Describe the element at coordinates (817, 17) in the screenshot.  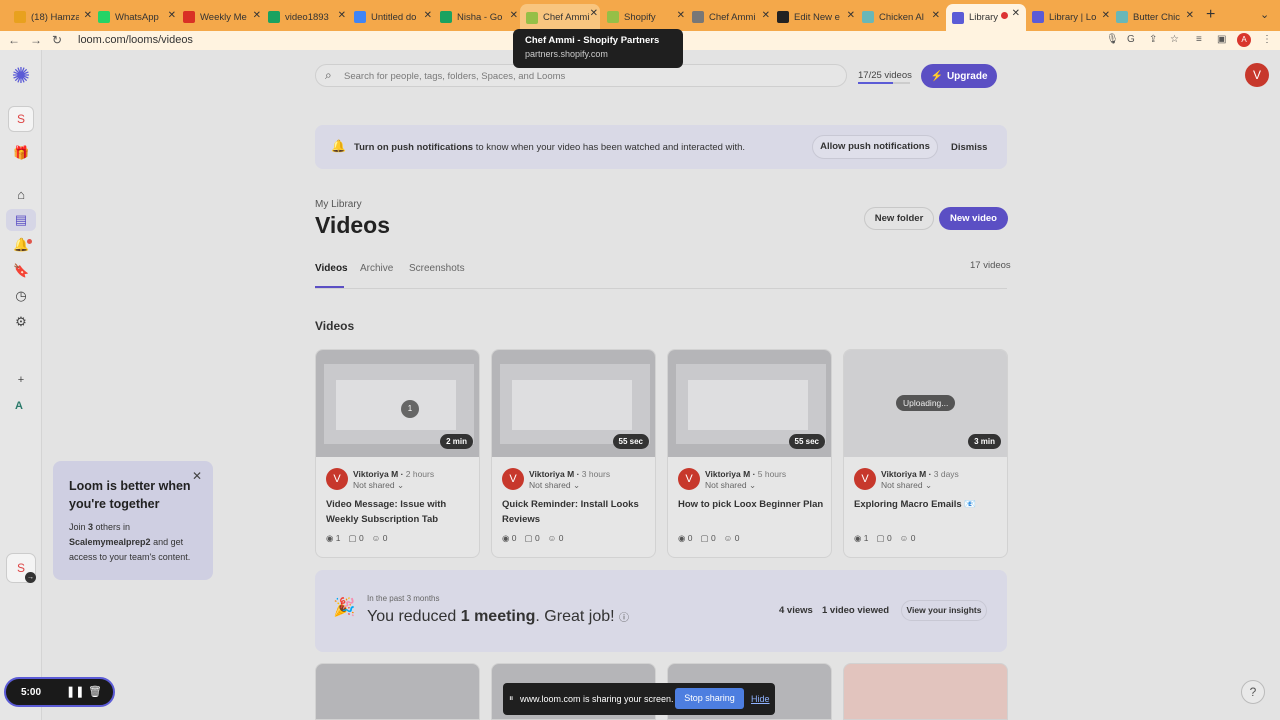
I see `browser-tab: Edit New e ✕` at that location.